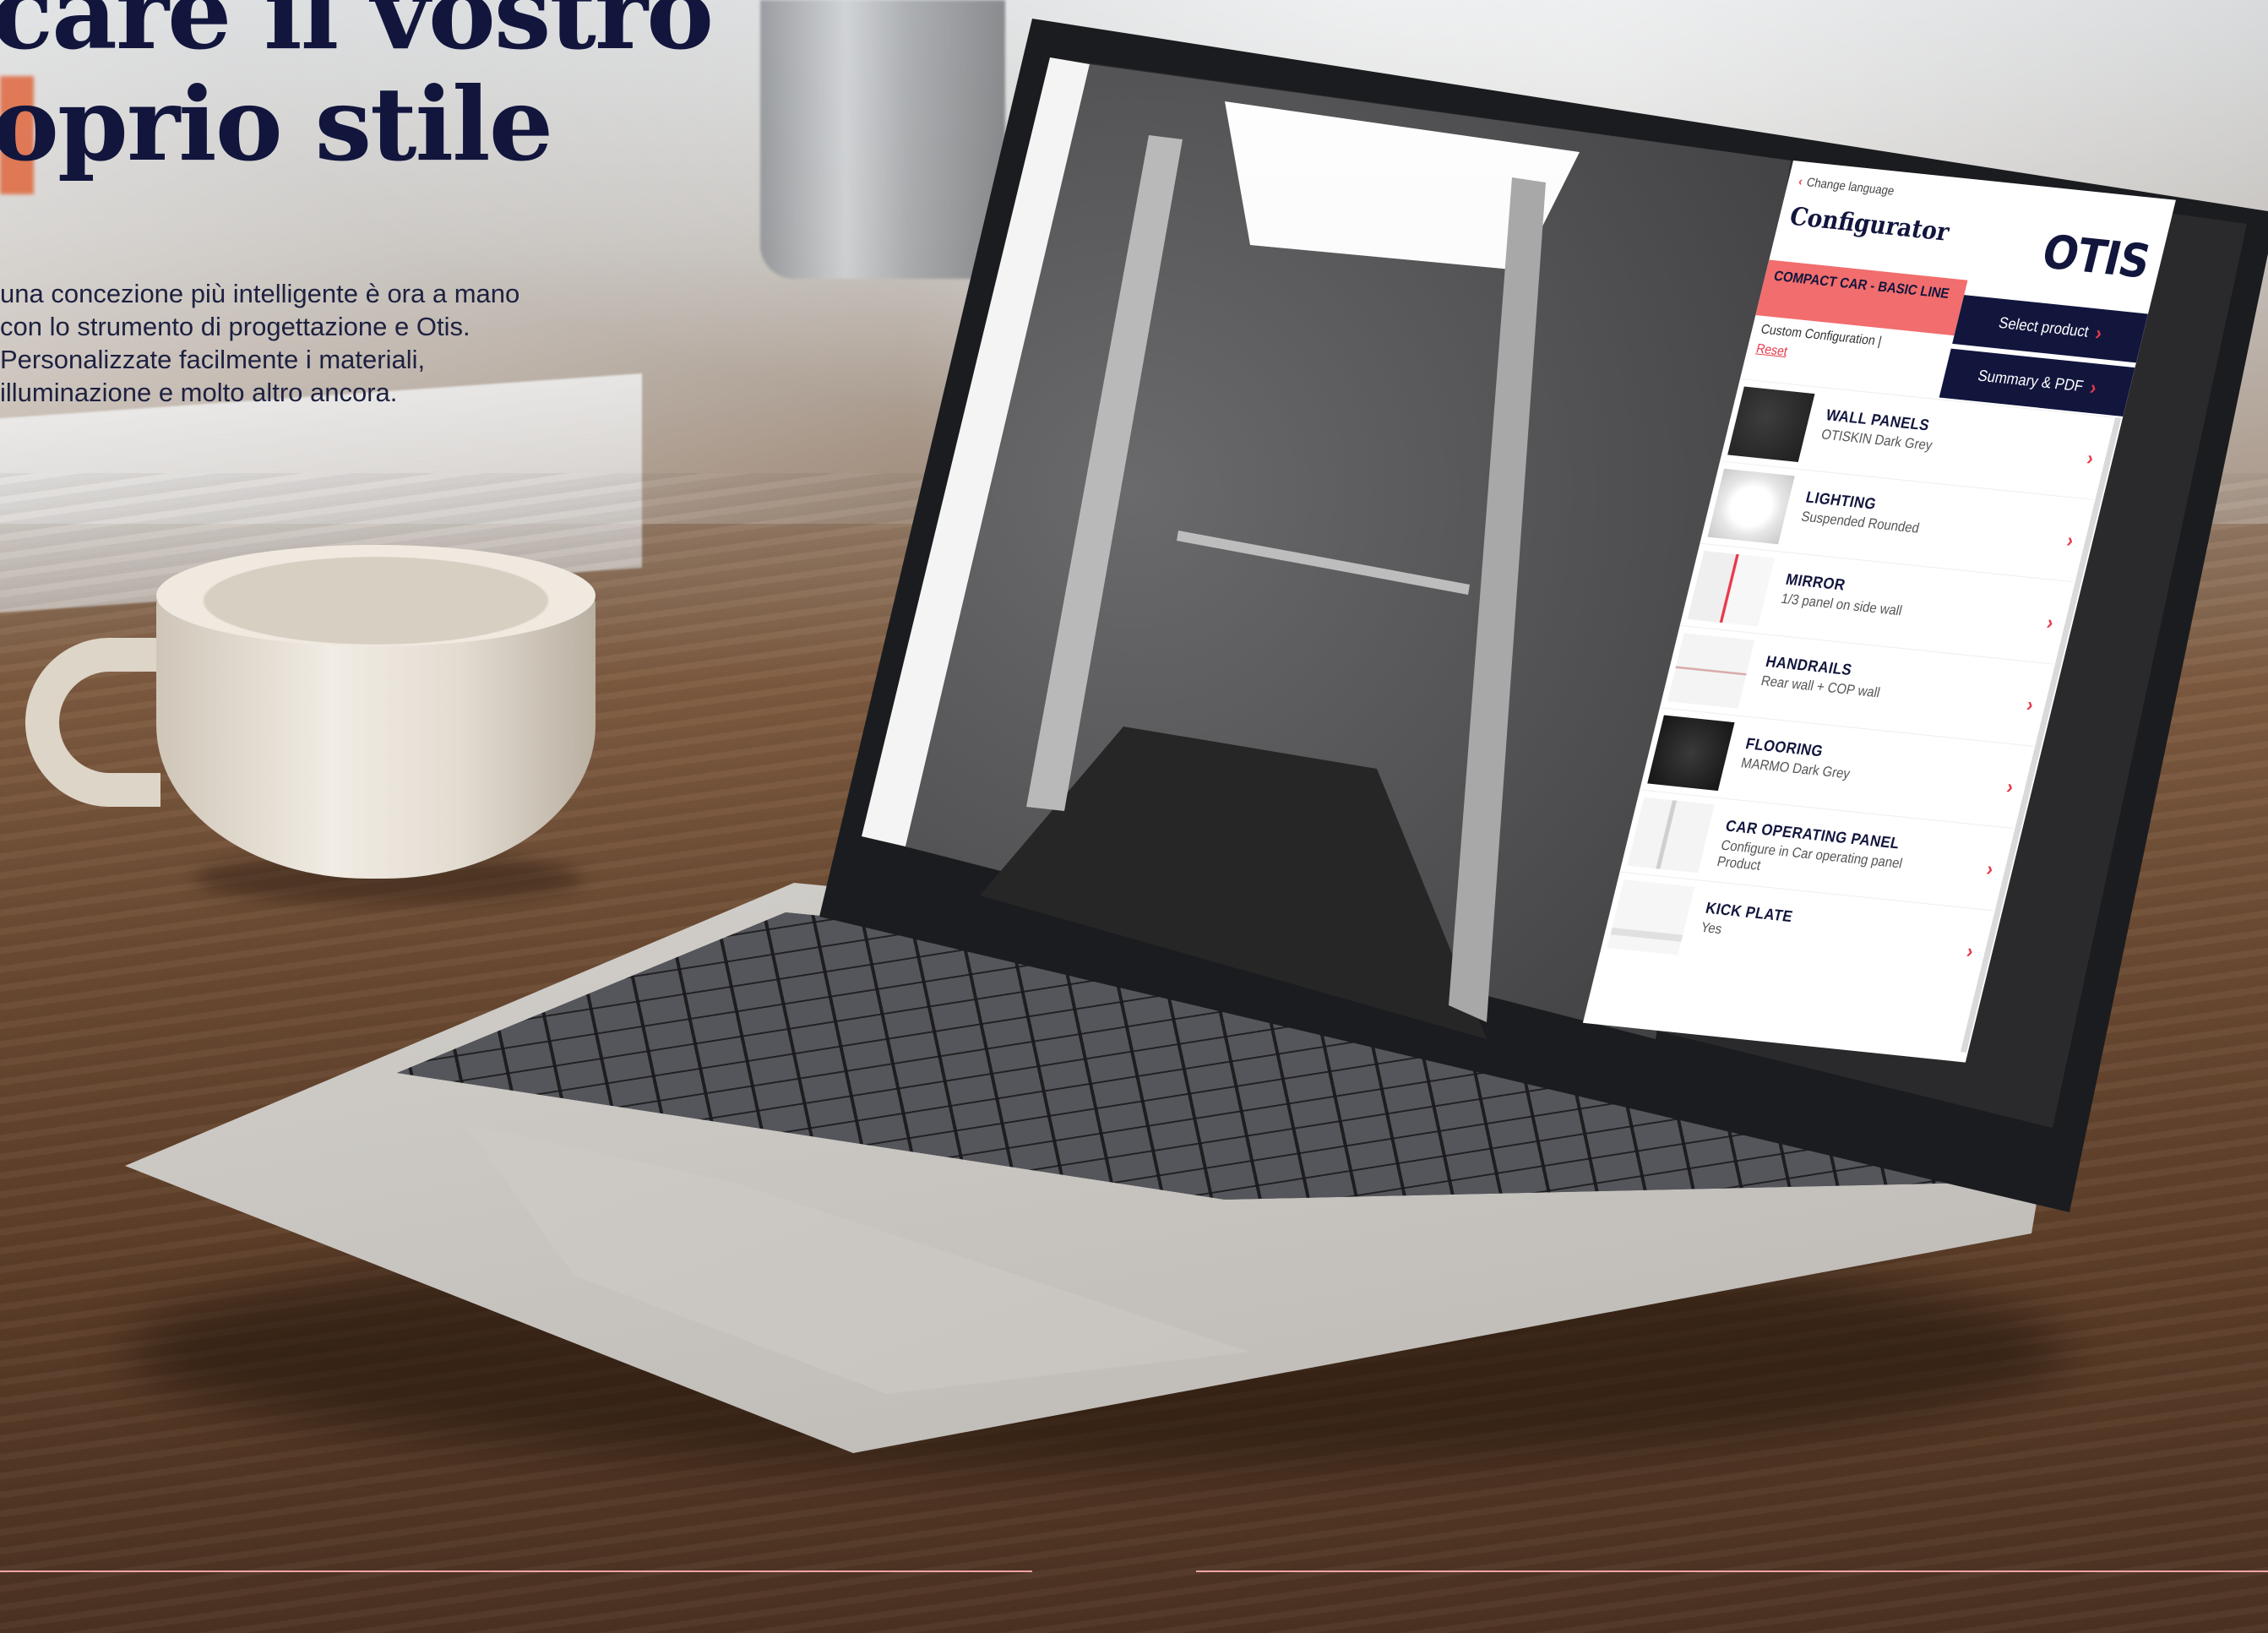 The width and height of the screenshot is (2268, 1633). What do you see at coordinates (516, 1571) in the screenshot?
I see `divider-line-left` at bounding box center [516, 1571].